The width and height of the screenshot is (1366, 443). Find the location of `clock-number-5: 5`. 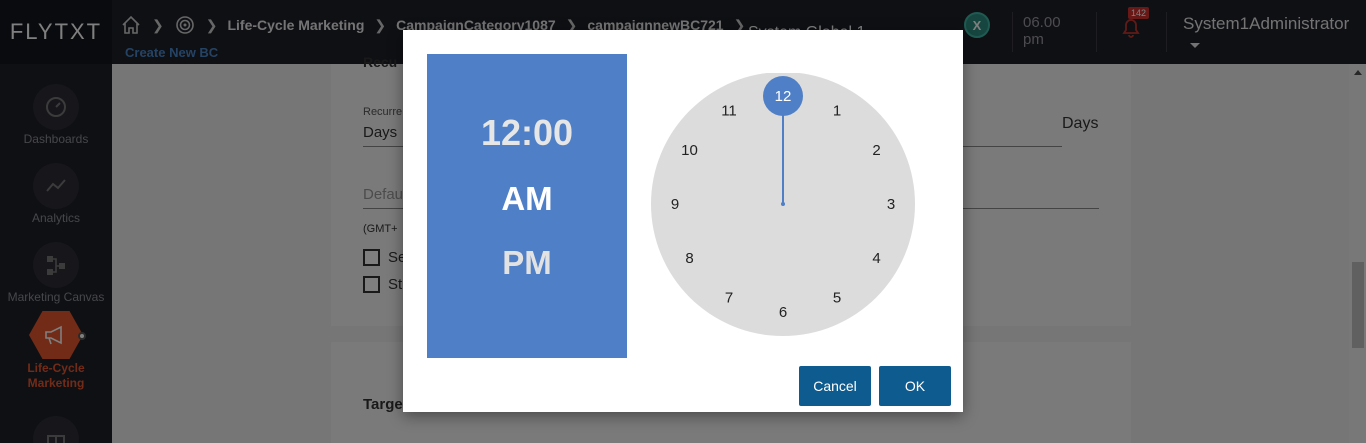

clock-number-5: 5 is located at coordinates (837, 298).